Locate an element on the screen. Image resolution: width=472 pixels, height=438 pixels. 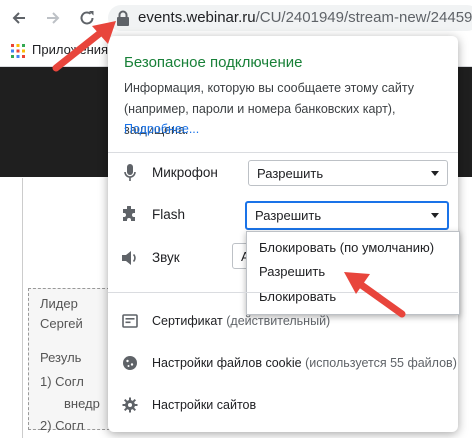
divider is located at coordinates (283, 152).